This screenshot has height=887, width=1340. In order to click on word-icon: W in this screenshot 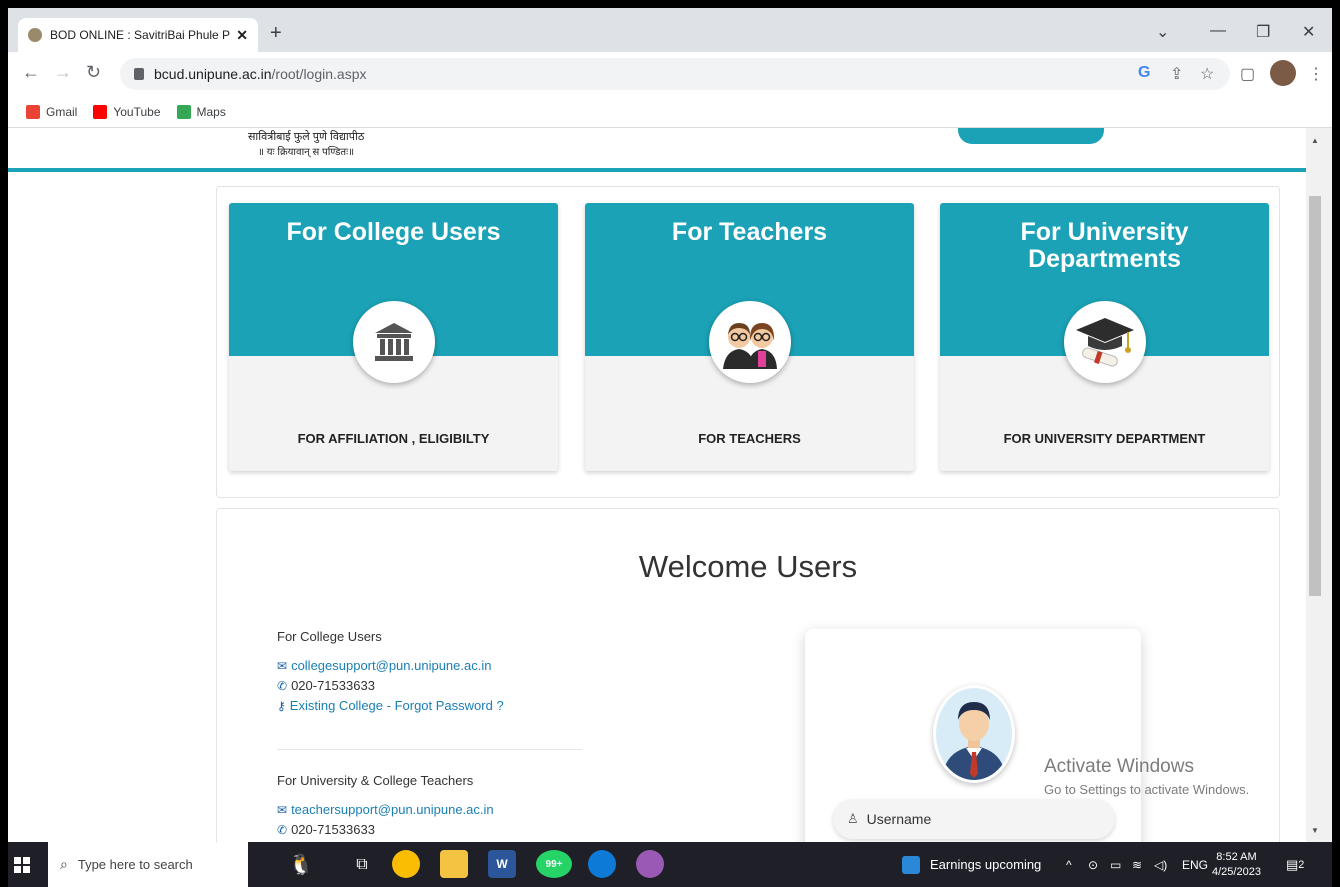, I will do `click(502, 864)`.